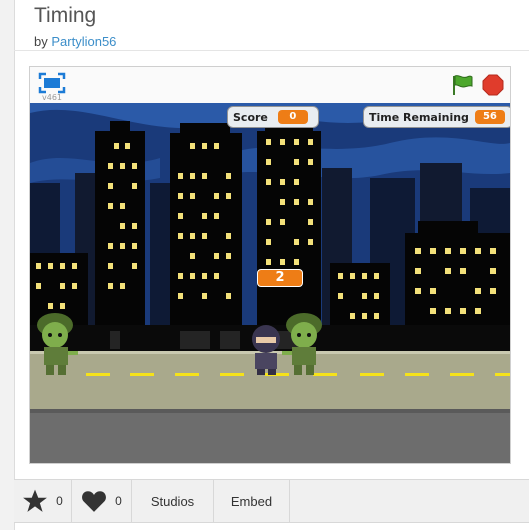 This screenshot has height=530, width=529. I want to click on byline: by Partylion56, so click(75, 41).